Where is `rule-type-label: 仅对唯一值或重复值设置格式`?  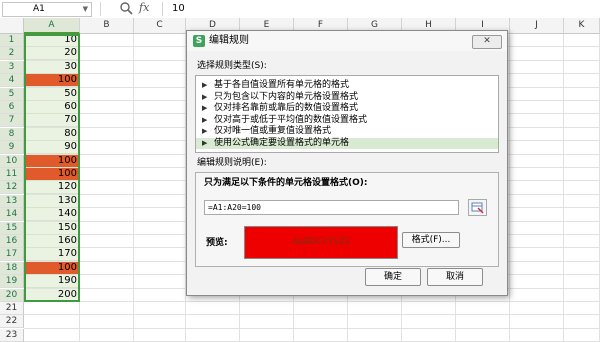
rule-type-label: 仅对唯一值或重复值设置格式 is located at coordinates (273, 131).